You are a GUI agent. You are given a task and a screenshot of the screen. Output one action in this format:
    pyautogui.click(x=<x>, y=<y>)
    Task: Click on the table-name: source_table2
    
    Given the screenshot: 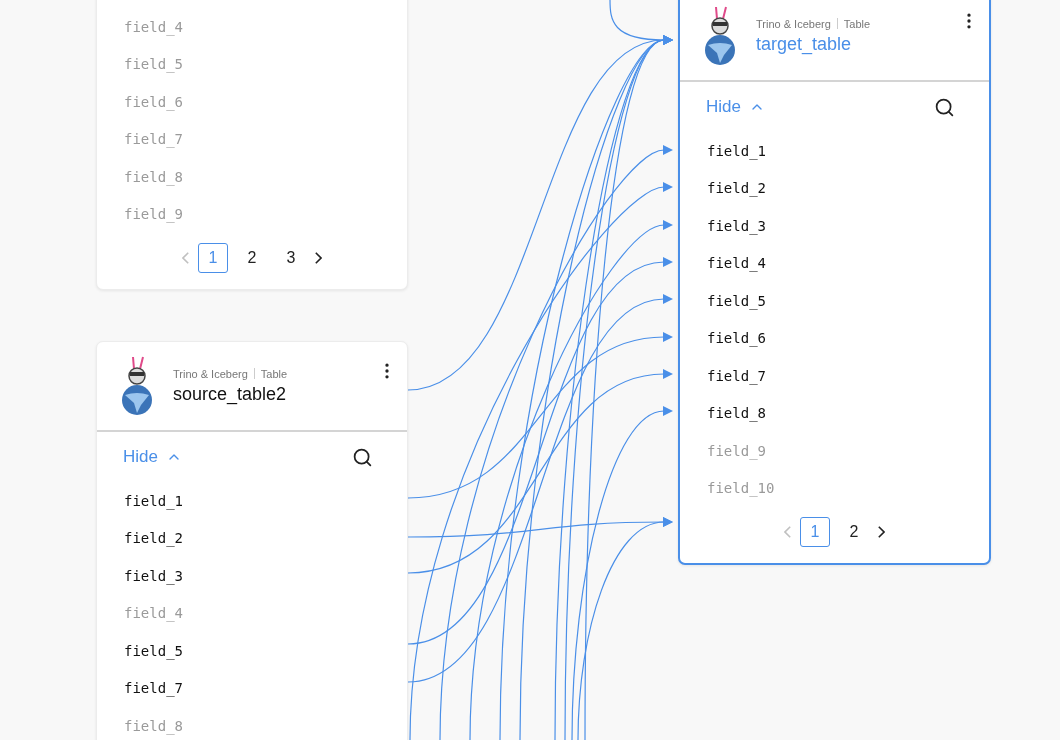 What is the action you would take?
    pyautogui.click(x=230, y=394)
    